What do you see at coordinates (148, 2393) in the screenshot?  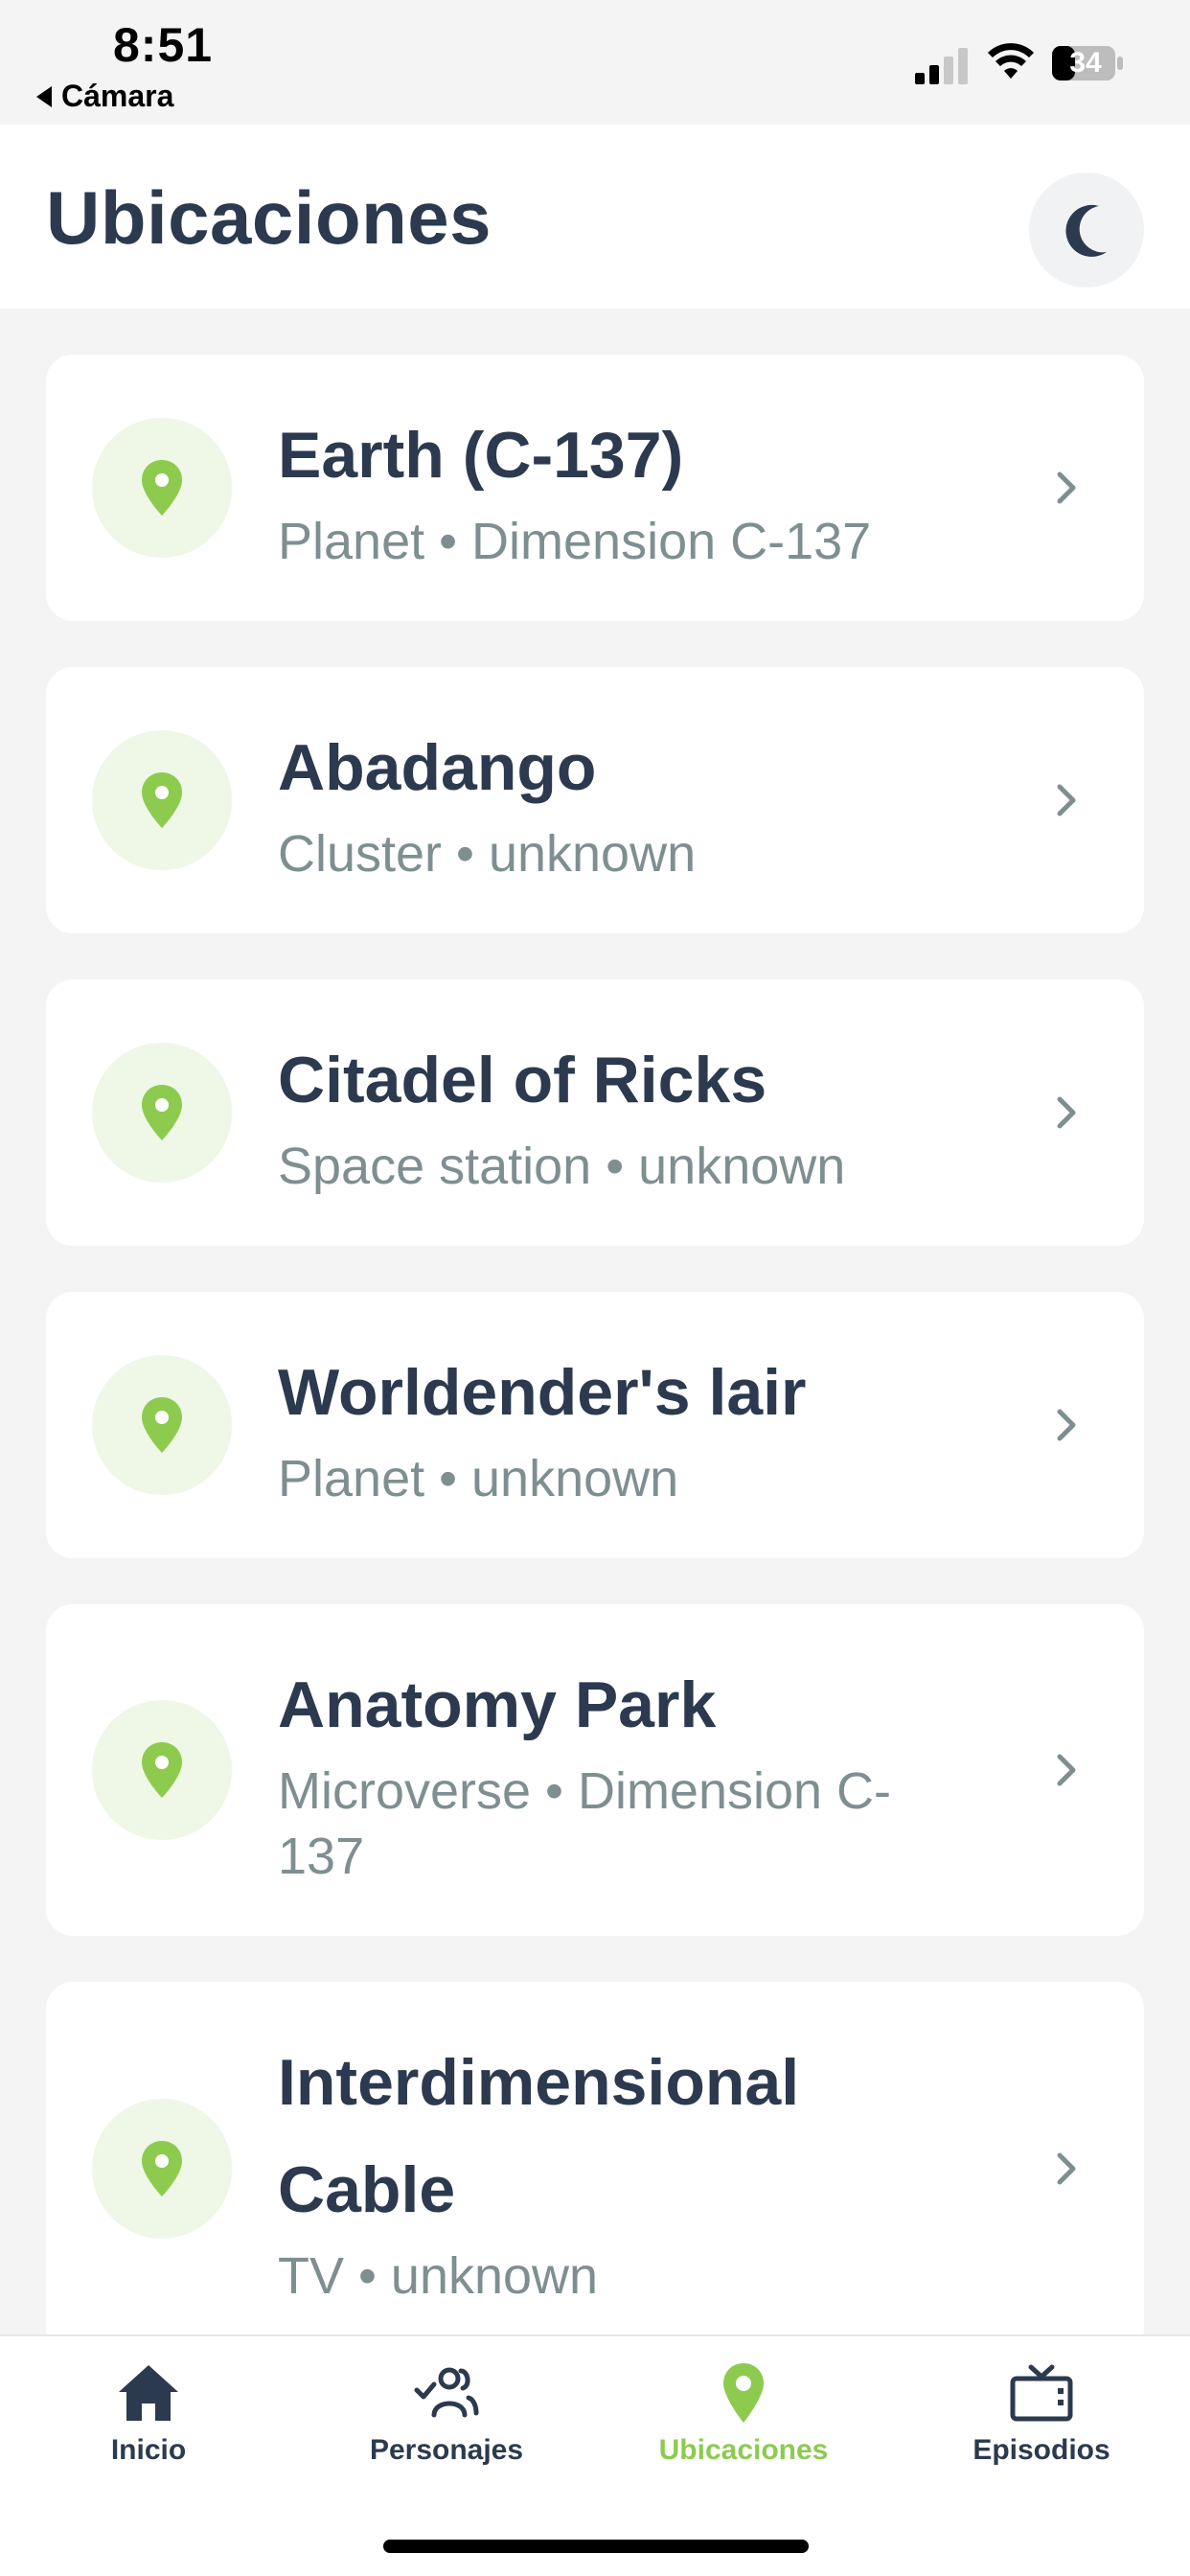 I see `home-icon` at bounding box center [148, 2393].